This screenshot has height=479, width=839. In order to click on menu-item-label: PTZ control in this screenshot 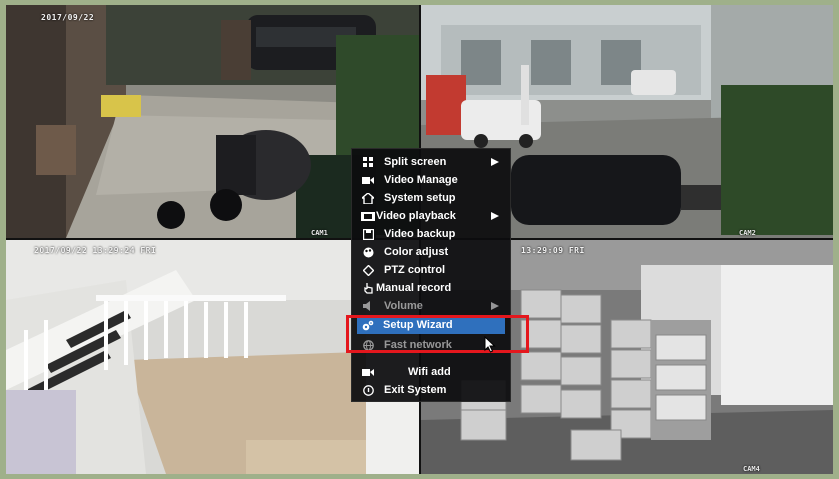, I will do `click(415, 270)`.